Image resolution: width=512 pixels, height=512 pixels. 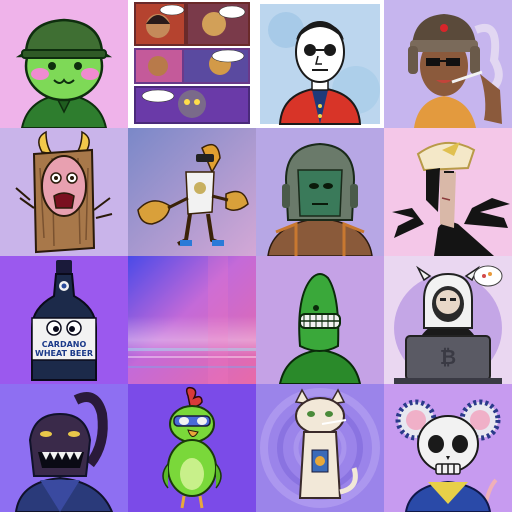 I want to click on feathered-figure-image, so click(x=448, y=192).